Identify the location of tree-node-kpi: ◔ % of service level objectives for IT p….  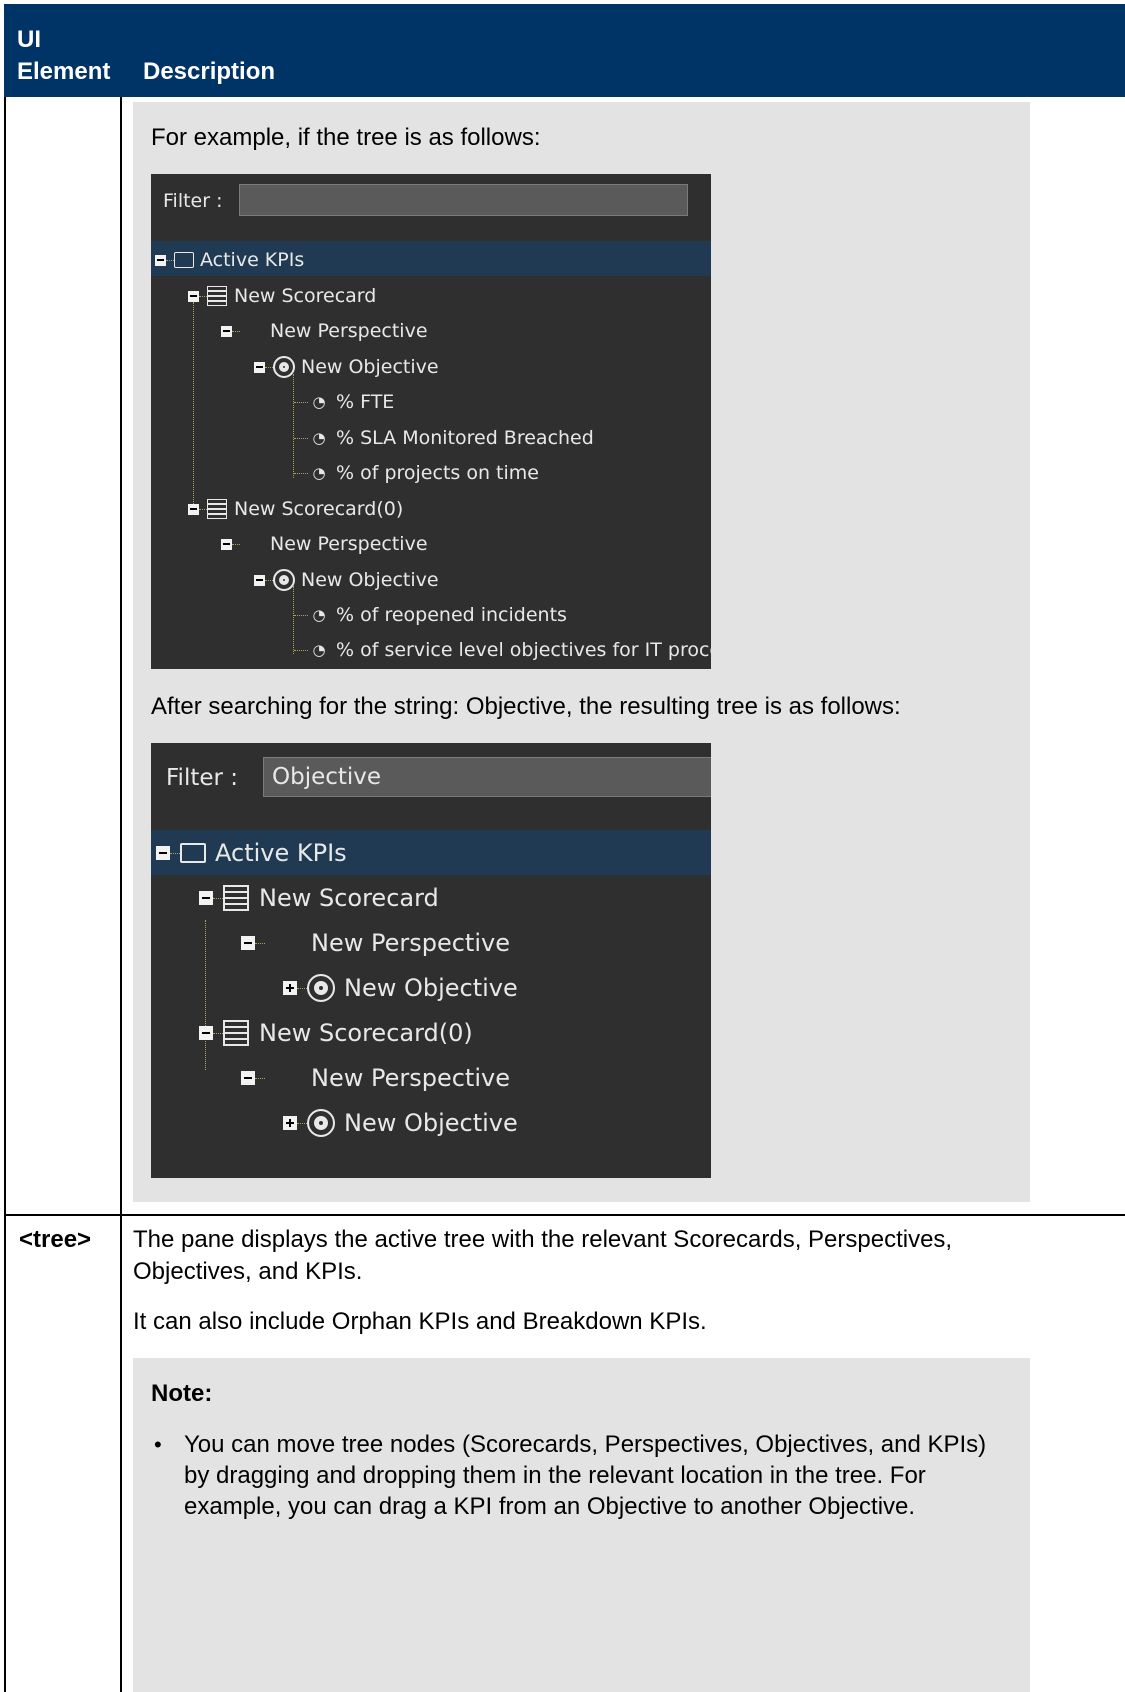
(502, 650).